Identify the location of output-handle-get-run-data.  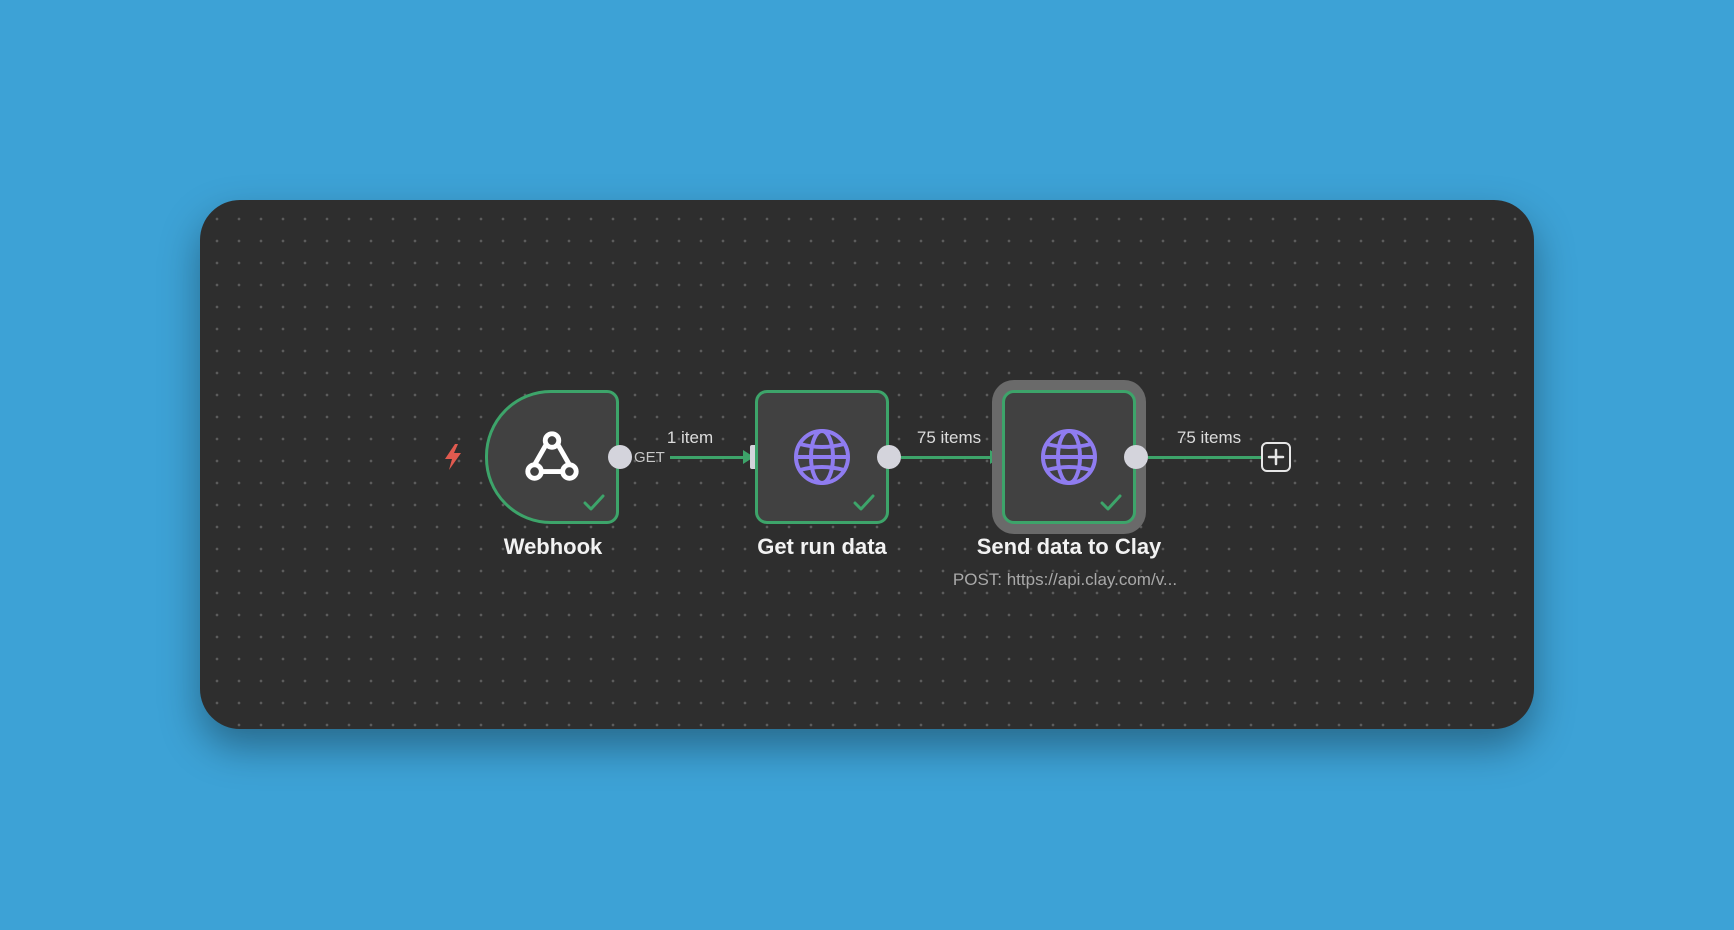
(889, 457).